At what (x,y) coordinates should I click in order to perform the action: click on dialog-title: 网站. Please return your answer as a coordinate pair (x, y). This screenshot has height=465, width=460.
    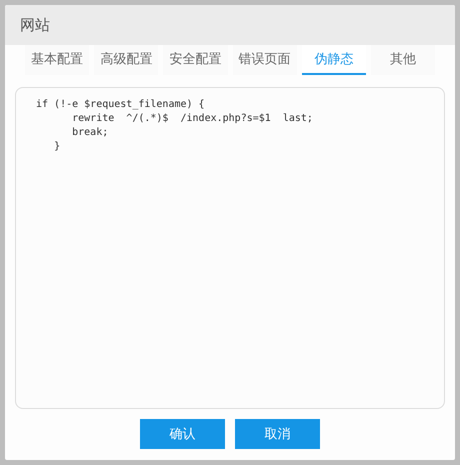
    Looking at the image, I should click on (230, 25).